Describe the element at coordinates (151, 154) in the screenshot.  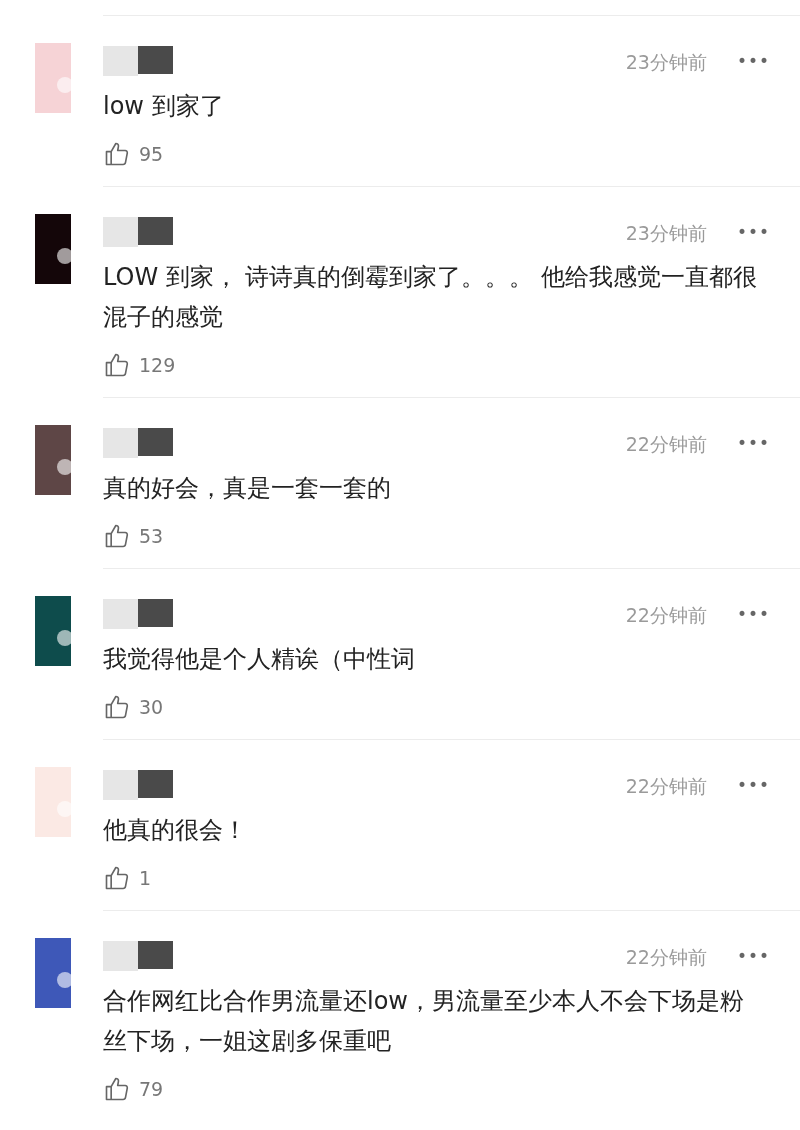
I see `like-count: 95` at that location.